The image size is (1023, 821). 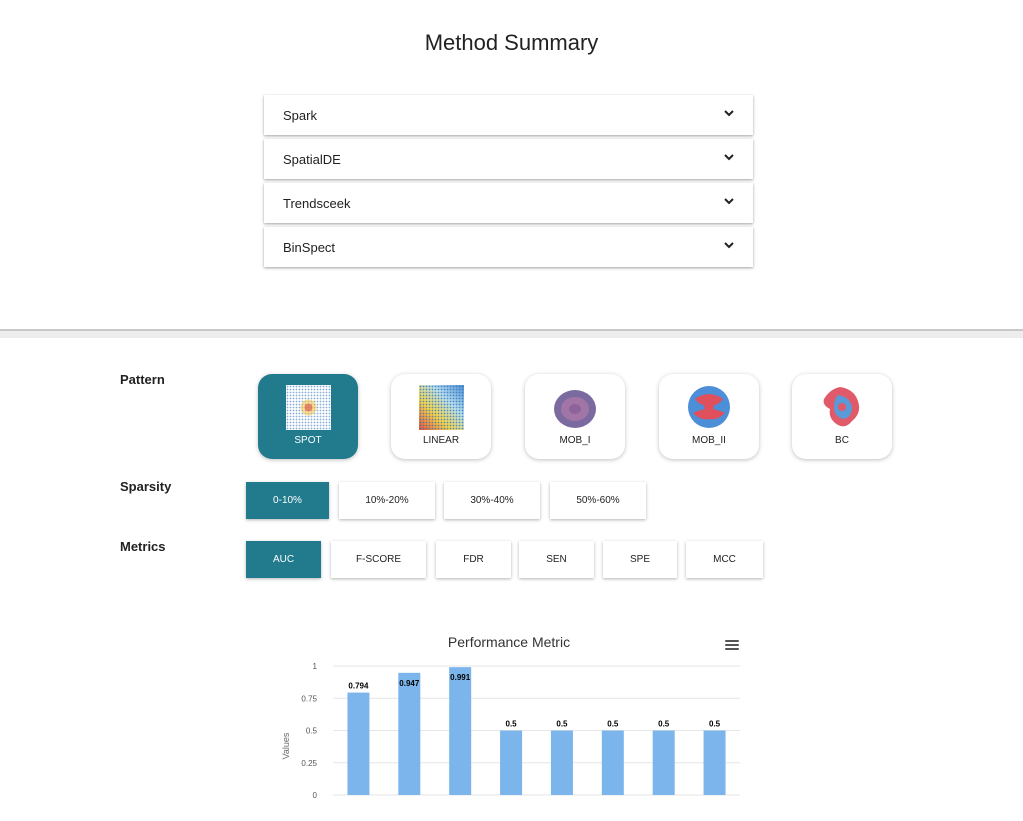 I want to click on y-tick-label: 0, so click(x=315, y=795).